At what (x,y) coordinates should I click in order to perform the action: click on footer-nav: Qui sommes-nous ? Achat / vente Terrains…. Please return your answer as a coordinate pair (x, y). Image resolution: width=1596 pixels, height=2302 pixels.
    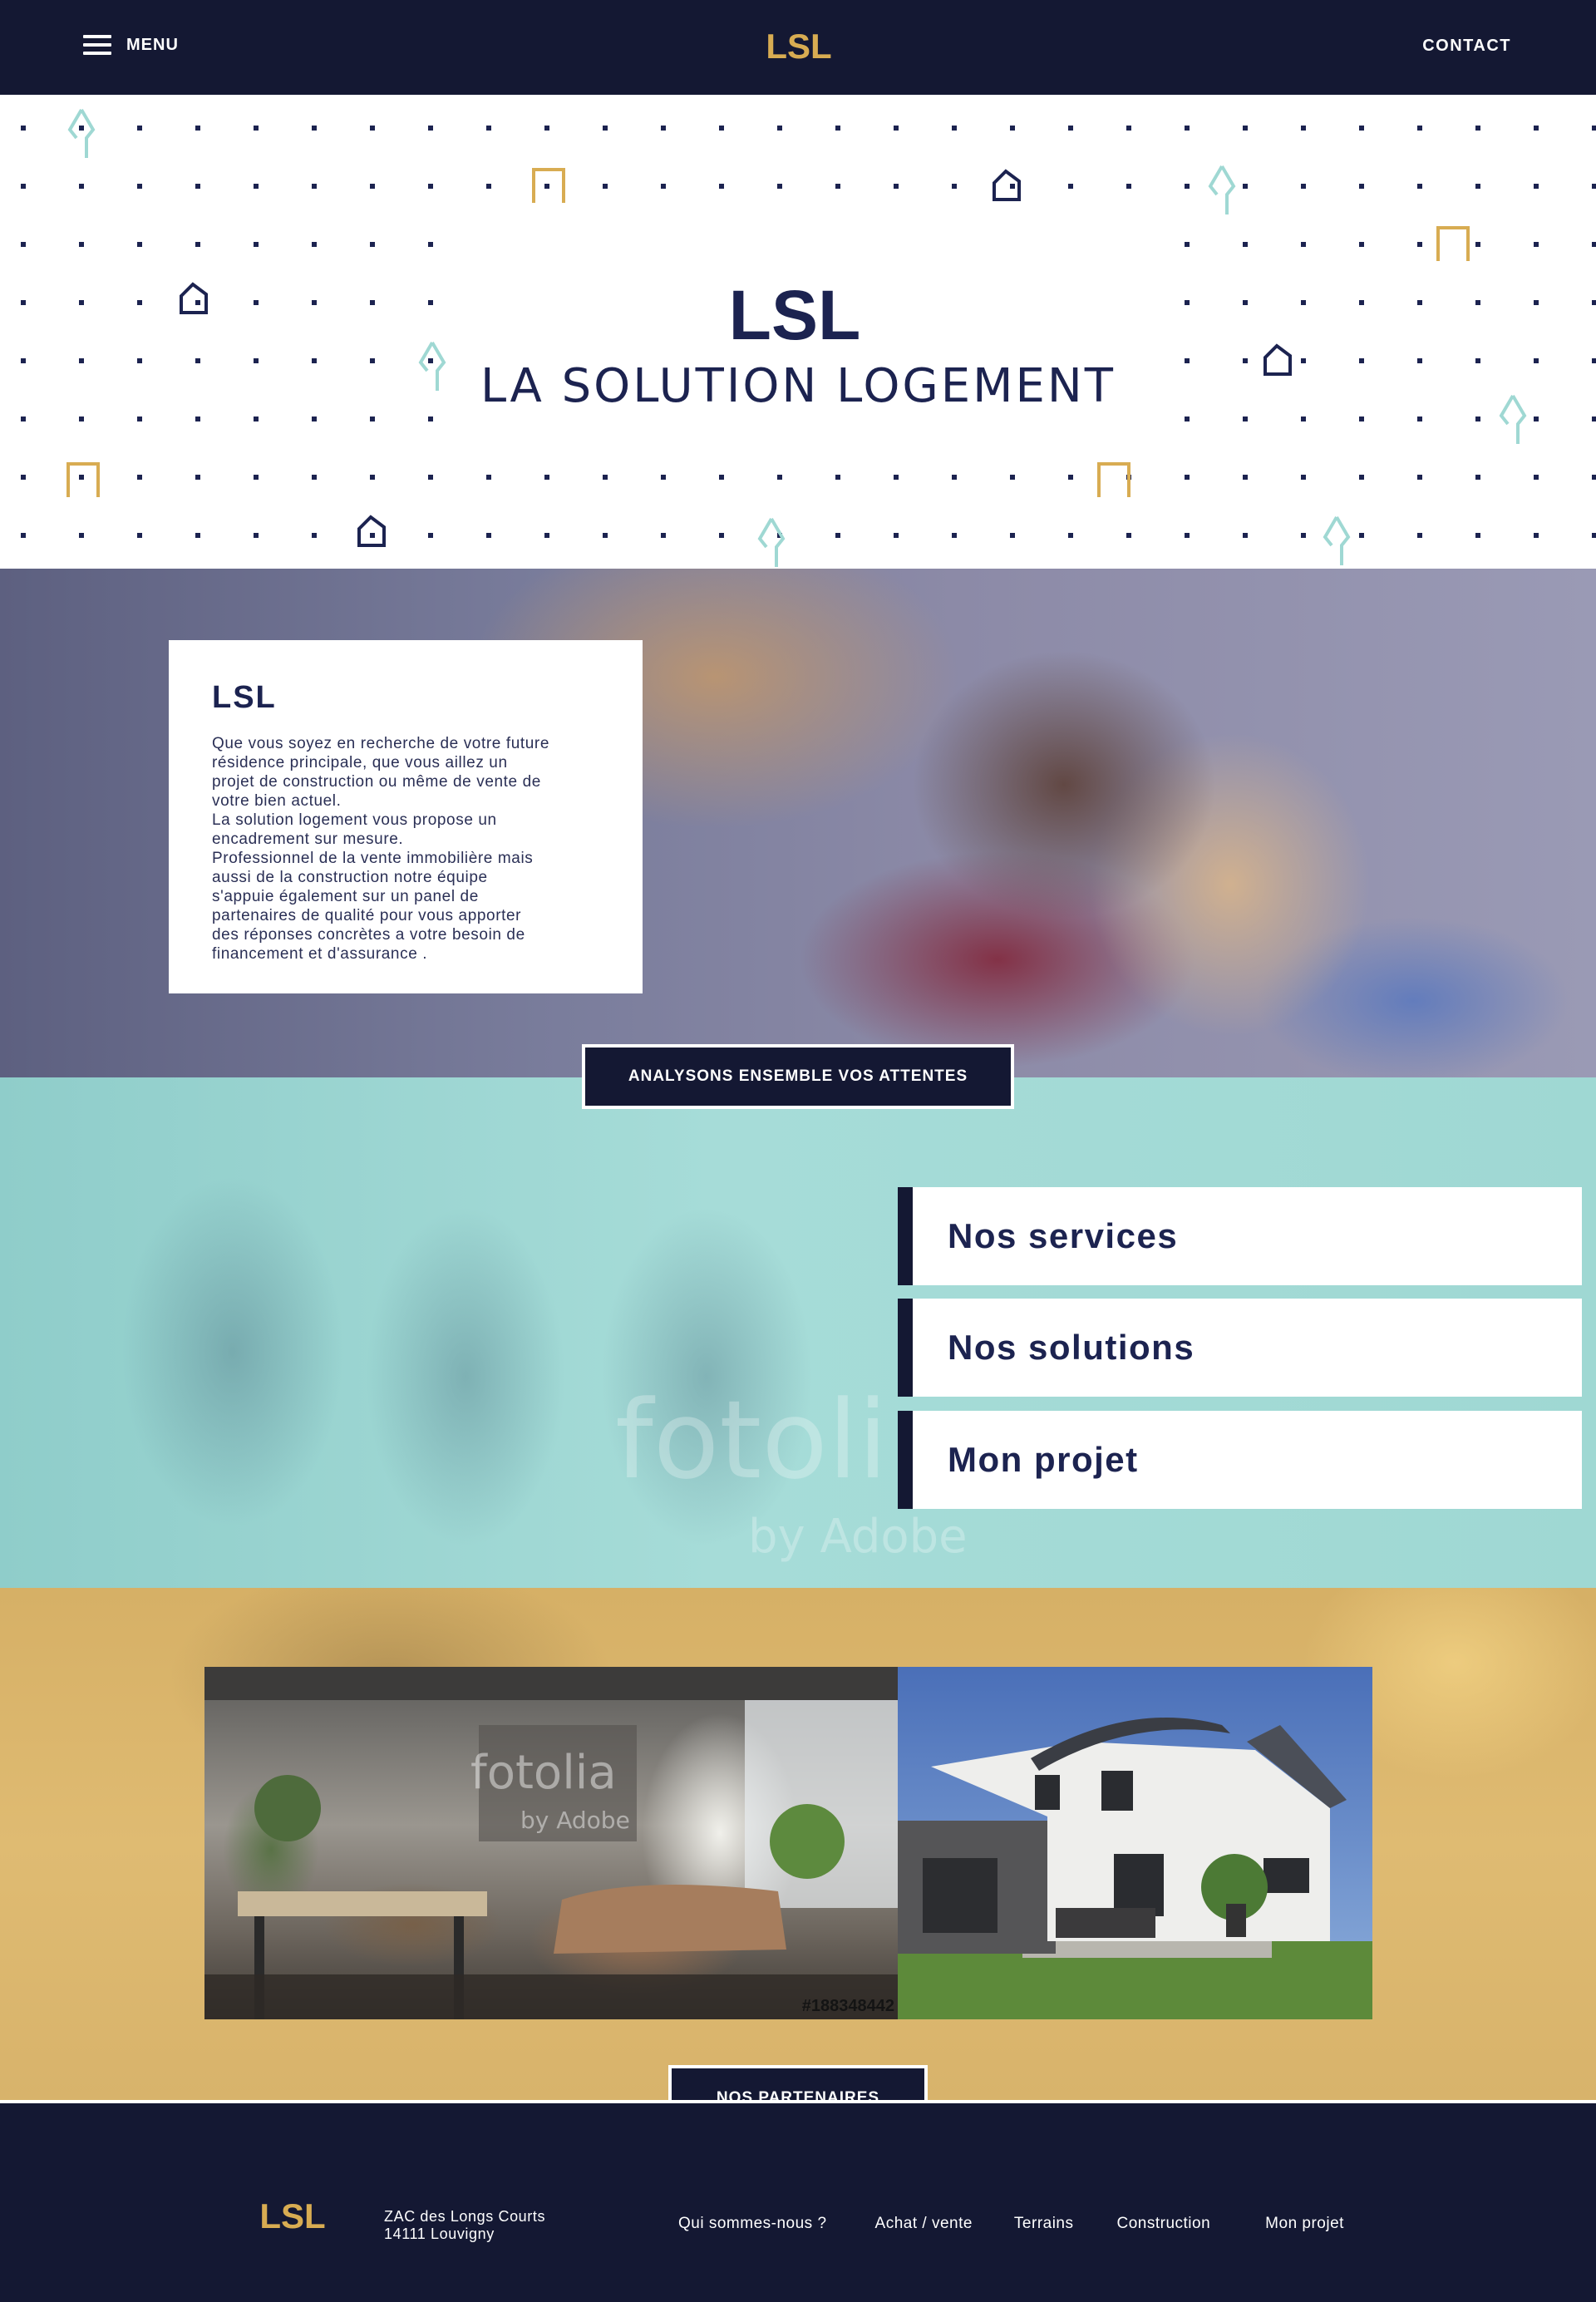
    Looking at the image, I should click on (1011, 2224).